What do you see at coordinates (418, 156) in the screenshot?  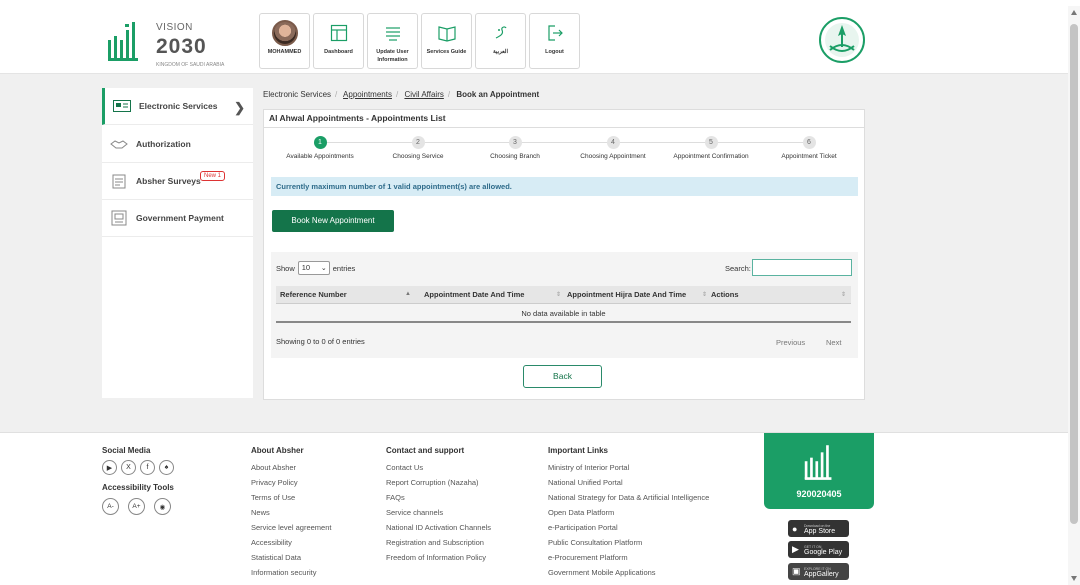 I see `step-label: Choosing Service` at bounding box center [418, 156].